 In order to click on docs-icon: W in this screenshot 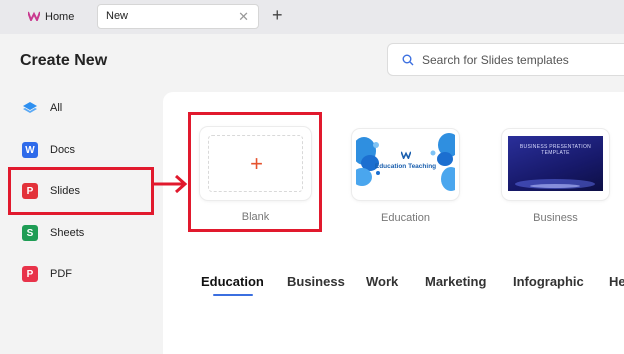, I will do `click(30, 150)`.